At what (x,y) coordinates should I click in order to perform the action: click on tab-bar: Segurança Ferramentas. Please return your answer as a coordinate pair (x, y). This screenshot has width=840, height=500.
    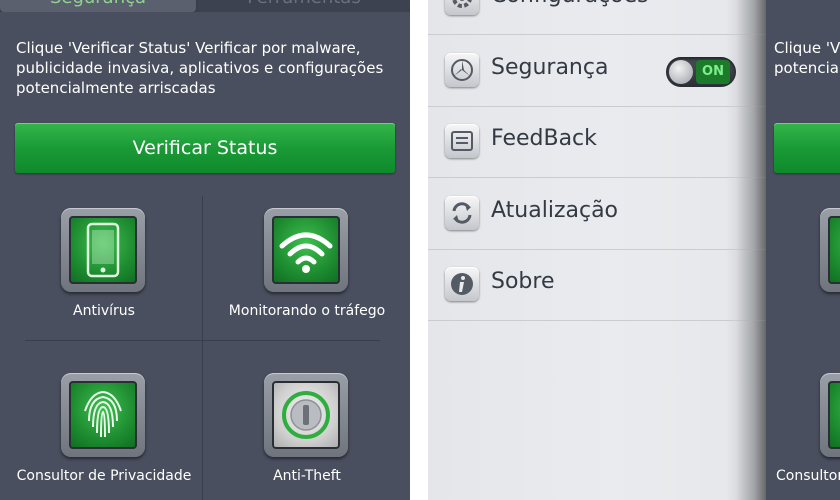
    Looking at the image, I should click on (205, 6).